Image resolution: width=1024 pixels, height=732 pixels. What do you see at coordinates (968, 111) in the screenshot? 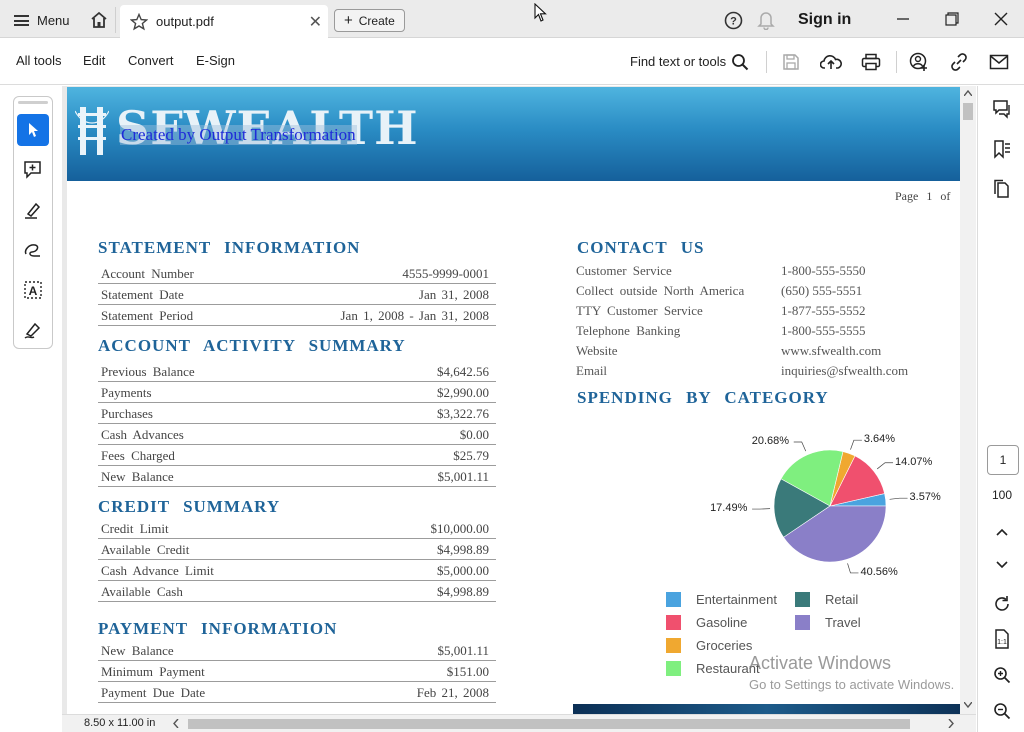
I see `vertical-scroll-thumb` at bounding box center [968, 111].